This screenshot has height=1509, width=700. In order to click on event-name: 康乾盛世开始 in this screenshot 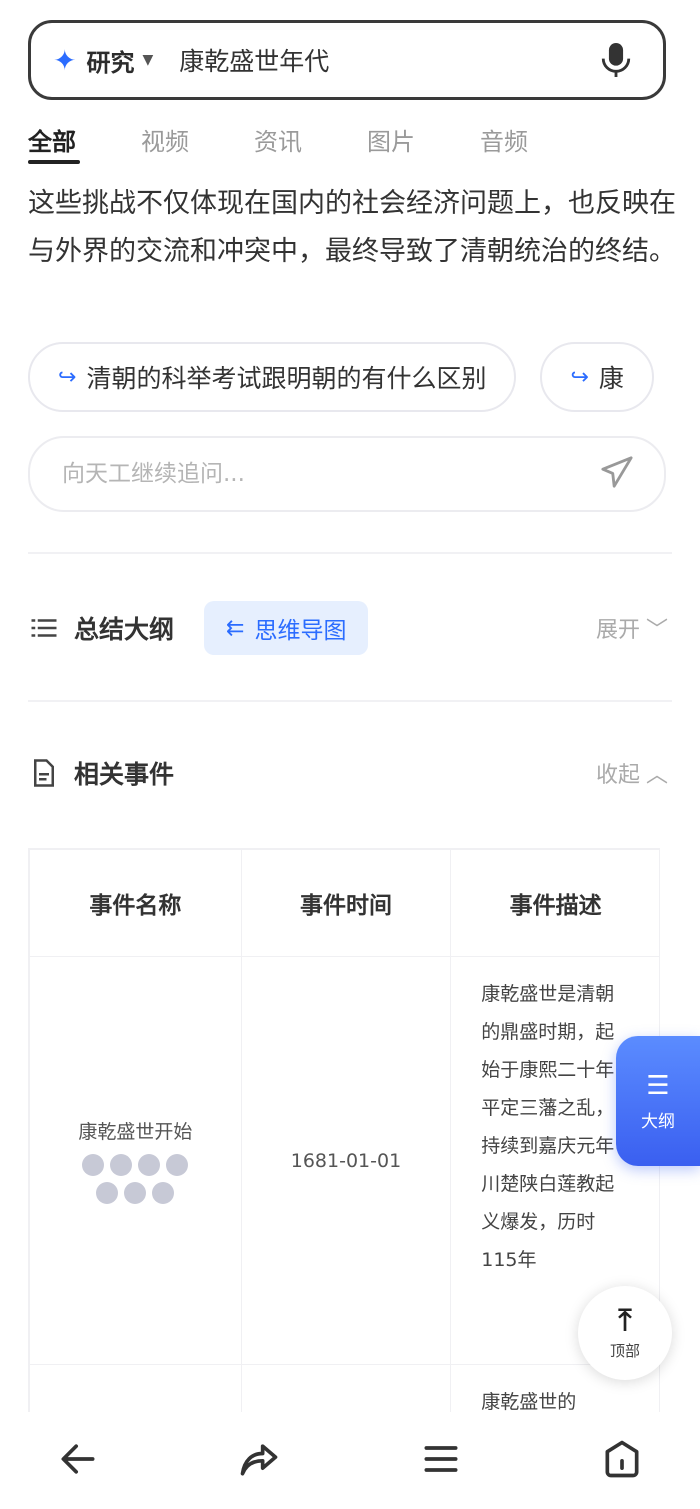, I will do `click(135, 1132)`.